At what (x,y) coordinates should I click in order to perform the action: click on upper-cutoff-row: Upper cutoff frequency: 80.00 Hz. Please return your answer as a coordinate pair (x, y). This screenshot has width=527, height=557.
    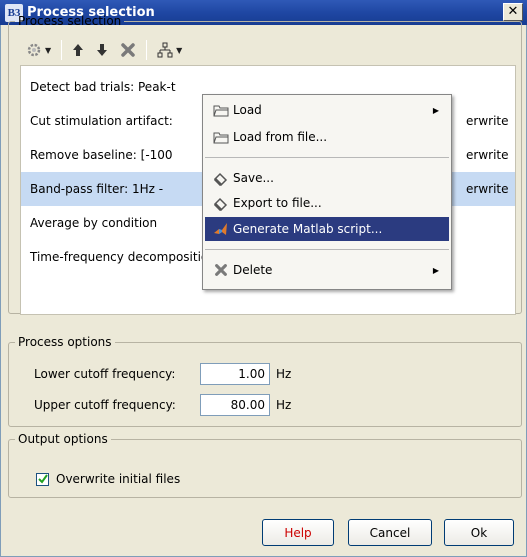
    Looking at the image, I should click on (162, 405).